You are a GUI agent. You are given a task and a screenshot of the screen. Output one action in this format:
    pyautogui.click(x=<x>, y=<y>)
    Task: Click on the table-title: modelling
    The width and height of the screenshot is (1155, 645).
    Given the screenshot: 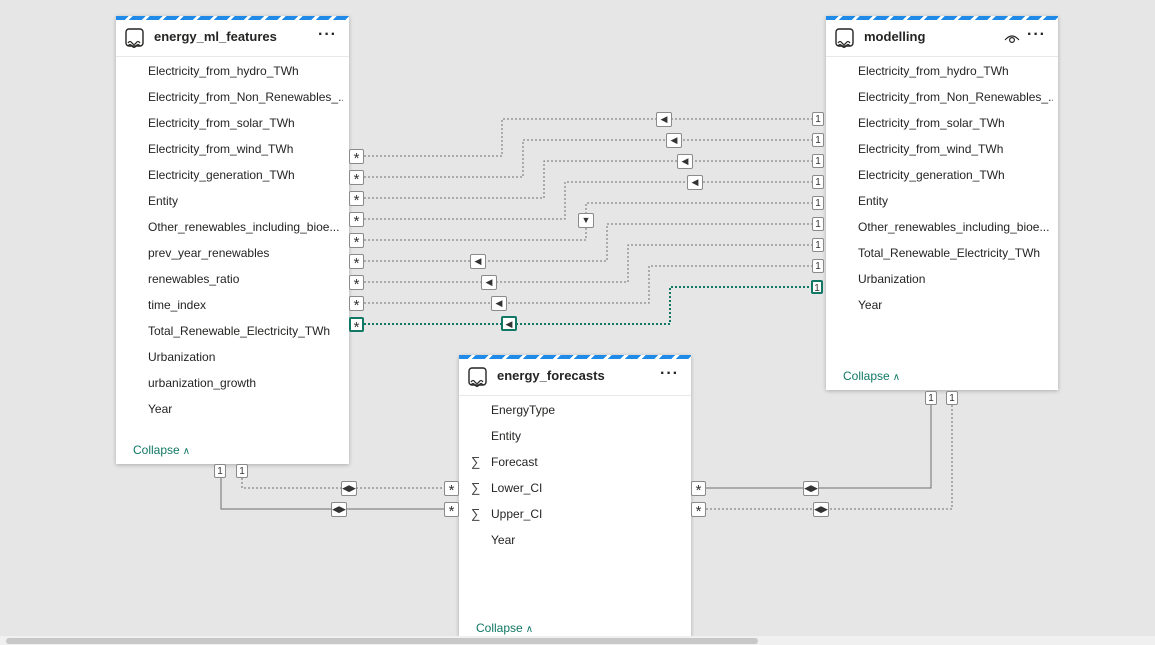 What is the action you would take?
    pyautogui.click(x=895, y=36)
    